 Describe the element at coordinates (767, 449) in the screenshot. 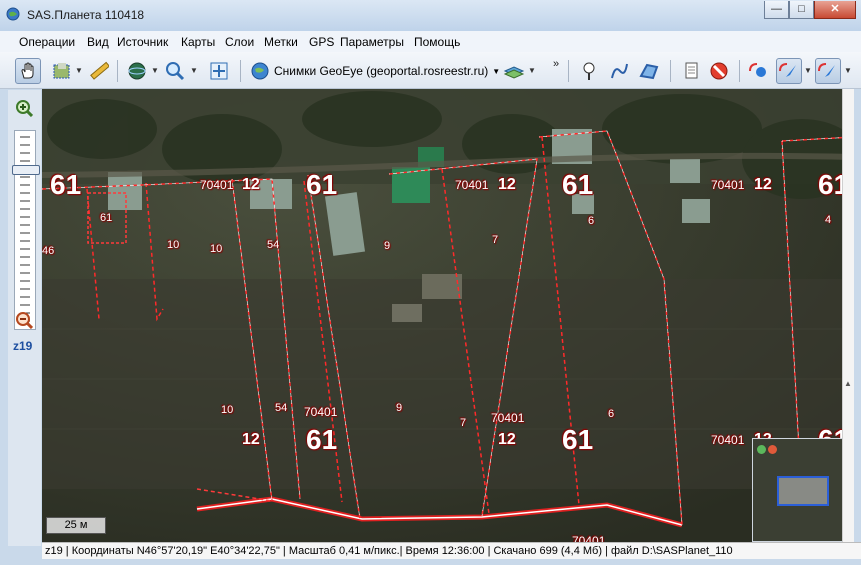

I see `mini-map-zoom-controls` at that location.